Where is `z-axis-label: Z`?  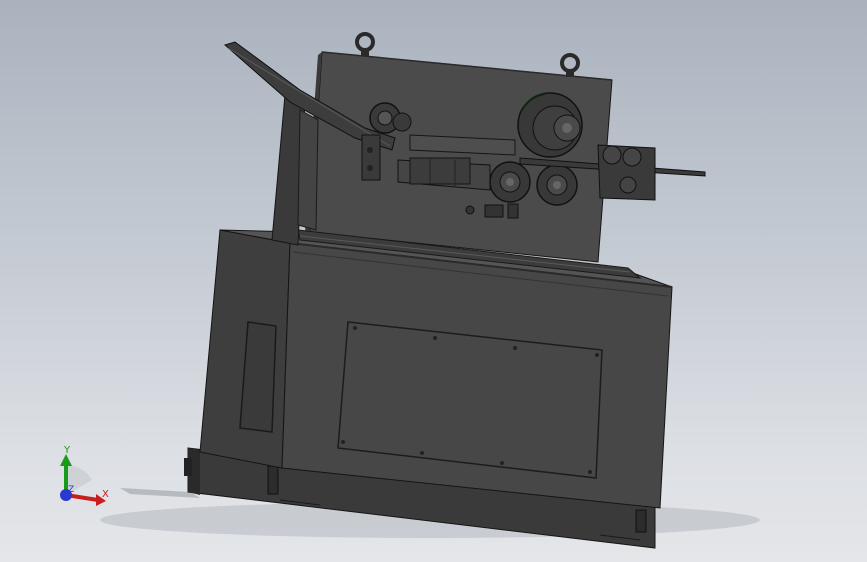 z-axis-label: Z is located at coordinates (71, 490).